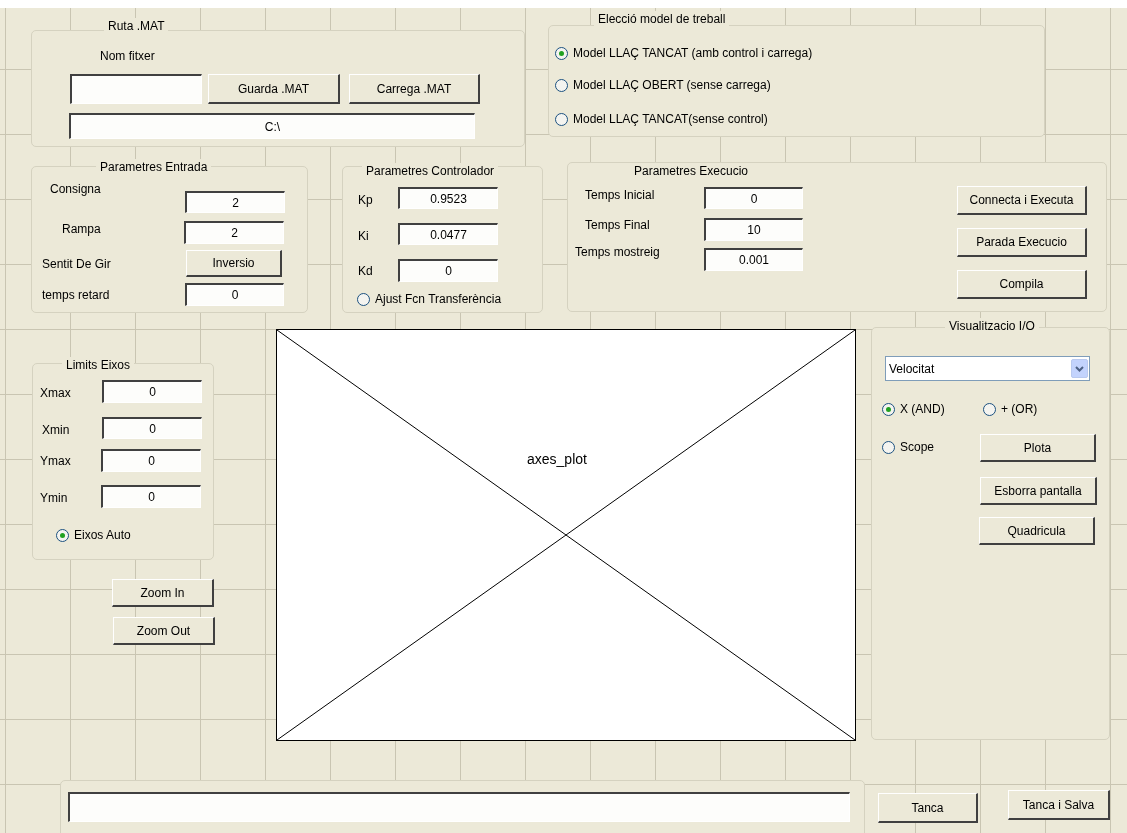  I want to click on panel-title: Ruta .MAT, so click(136, 26).